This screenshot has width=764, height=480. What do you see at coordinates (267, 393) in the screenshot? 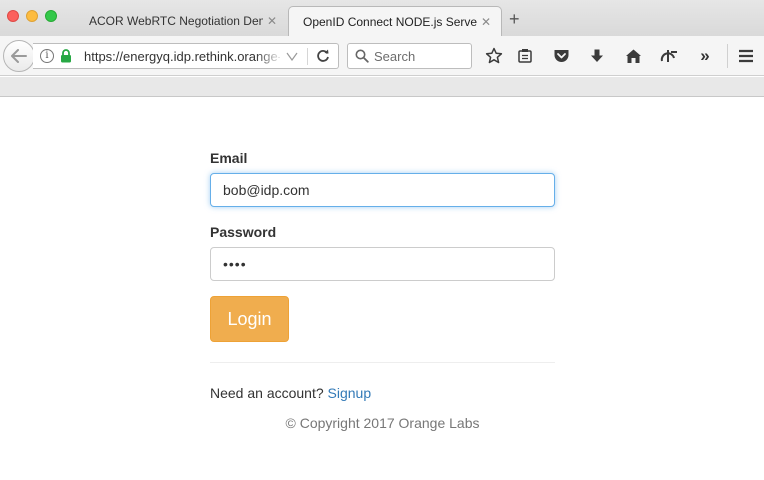
I see `need-account-text: Need an account?` at bounding box center [267, 393].